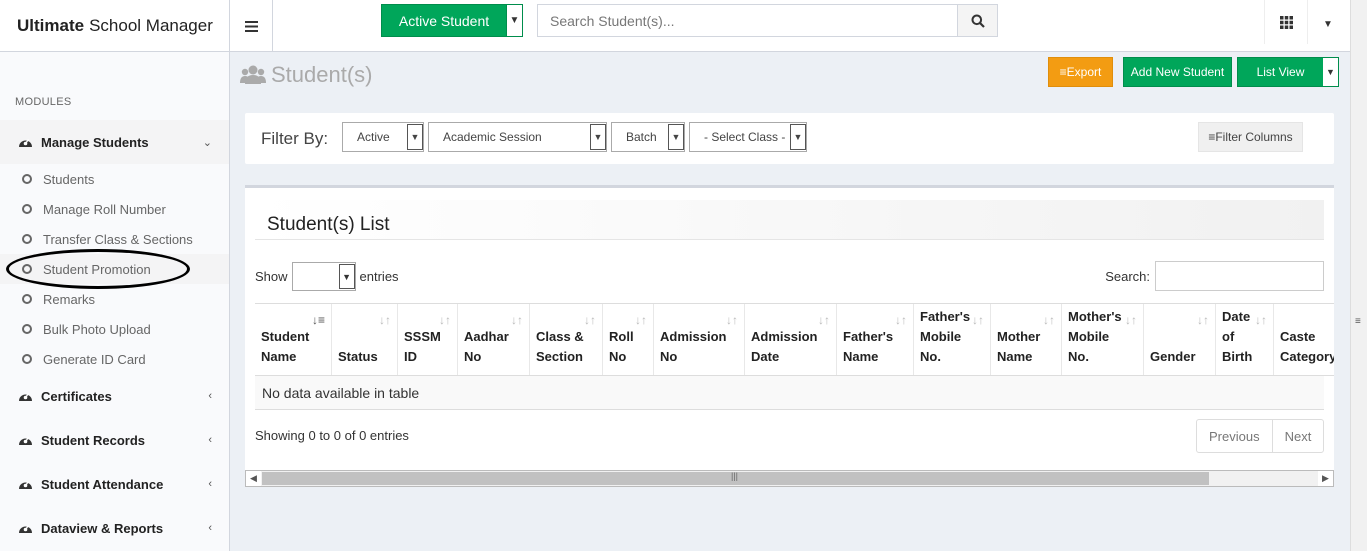 The height and width of the screenshot is (551, 1367). Describe the element at coordinates (1358, 275) in the screenshot. I see `page-scrollbar: ≡` at that location.